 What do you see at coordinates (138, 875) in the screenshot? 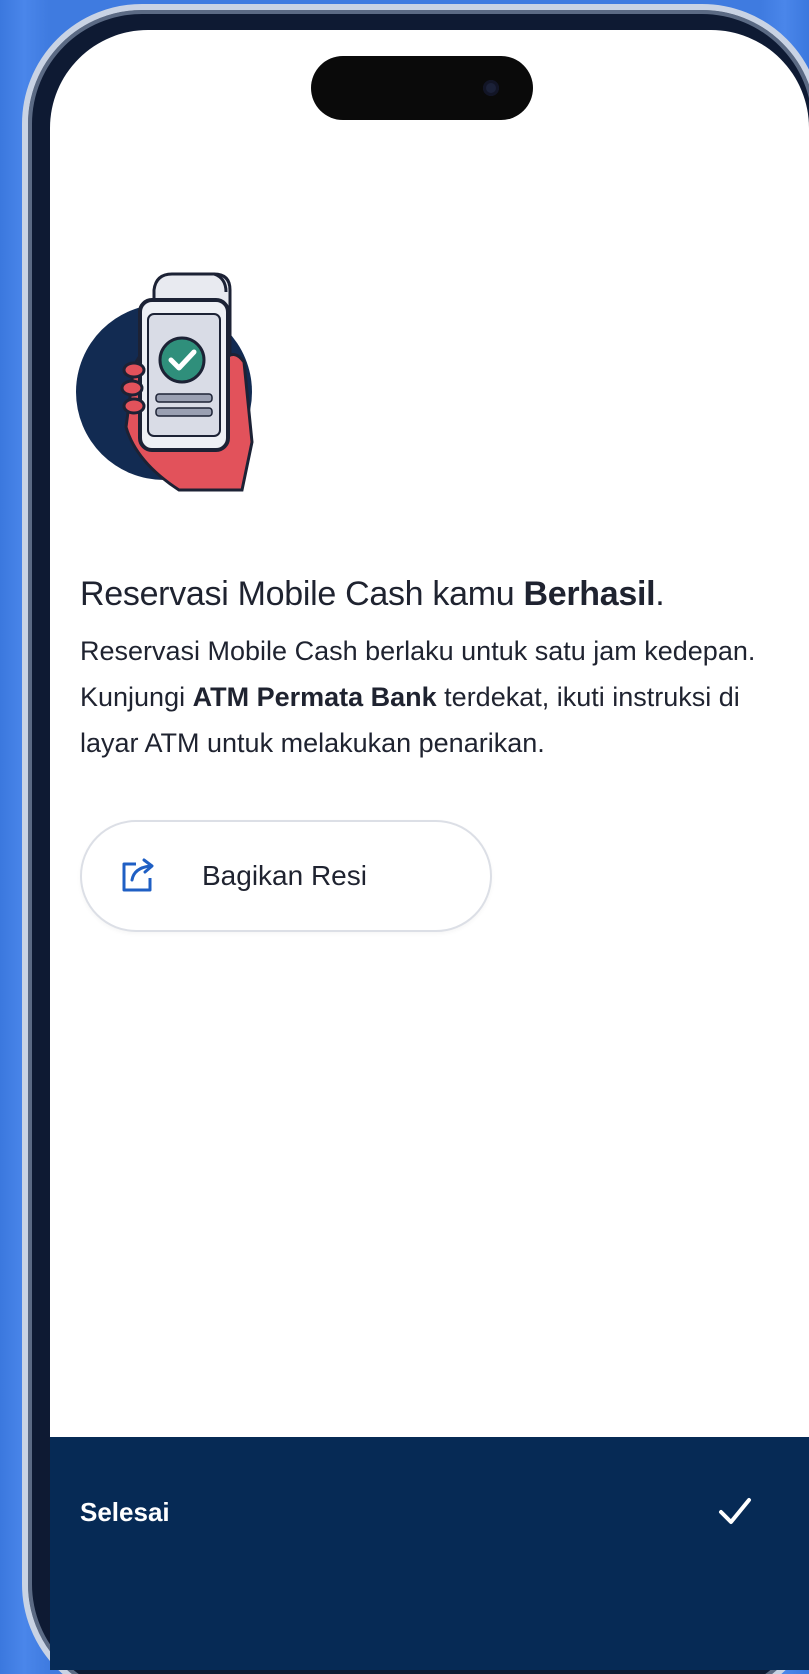
I see `share-icon` at bounding box center [138, 875].